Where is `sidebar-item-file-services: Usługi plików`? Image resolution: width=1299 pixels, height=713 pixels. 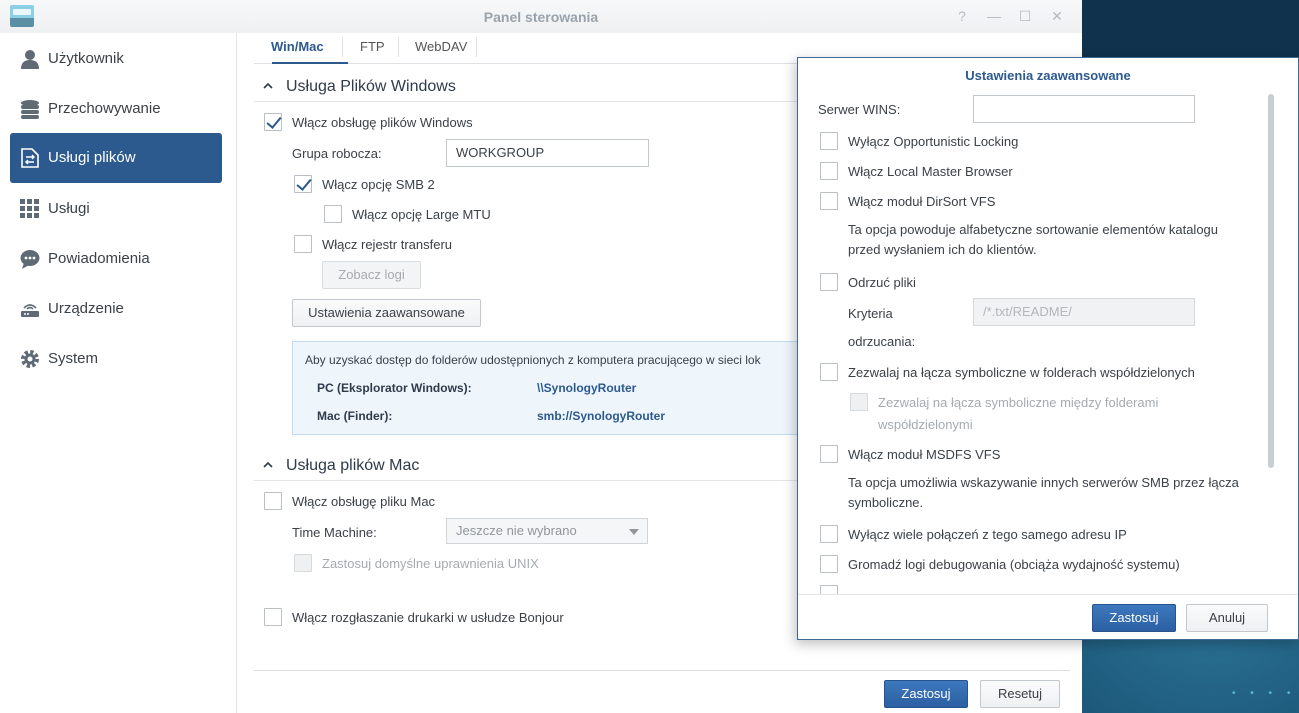
sidebar-item-file-services: Usługi plików is located at coordinates (116, 158).